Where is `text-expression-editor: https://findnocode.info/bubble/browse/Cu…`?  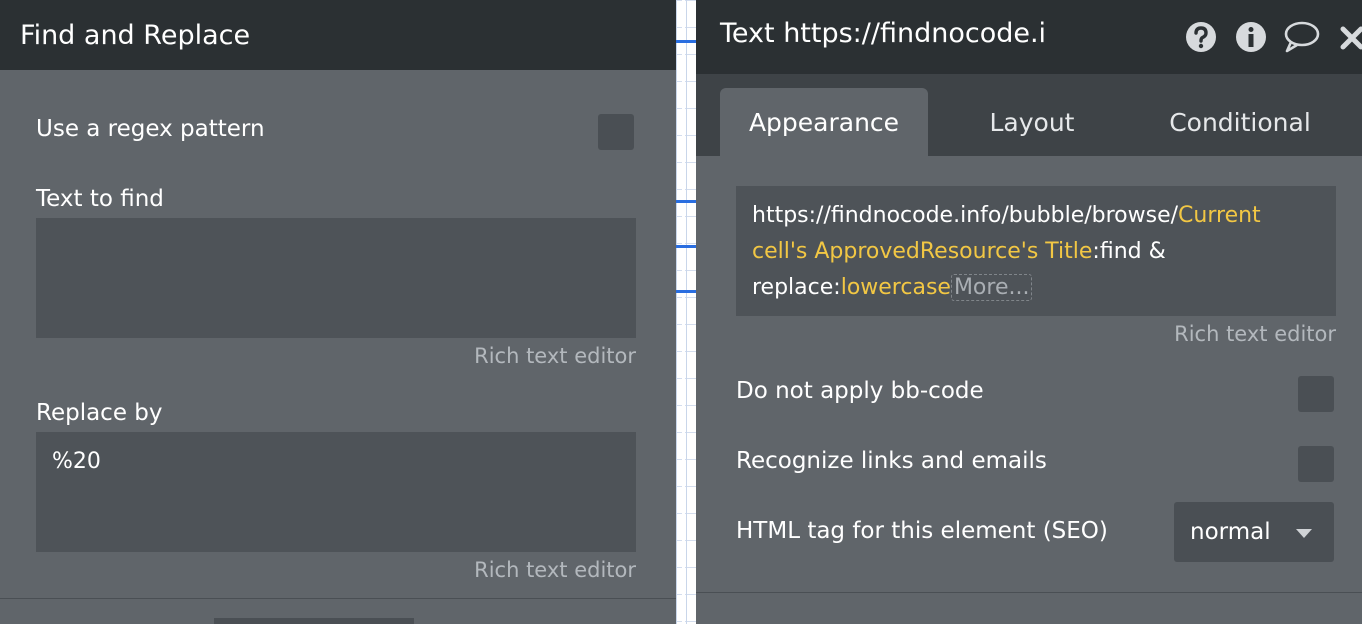 text-expression-editor: https://findnocode.info/bubble/browse/Cu… is located at coordinates (1036, 251).